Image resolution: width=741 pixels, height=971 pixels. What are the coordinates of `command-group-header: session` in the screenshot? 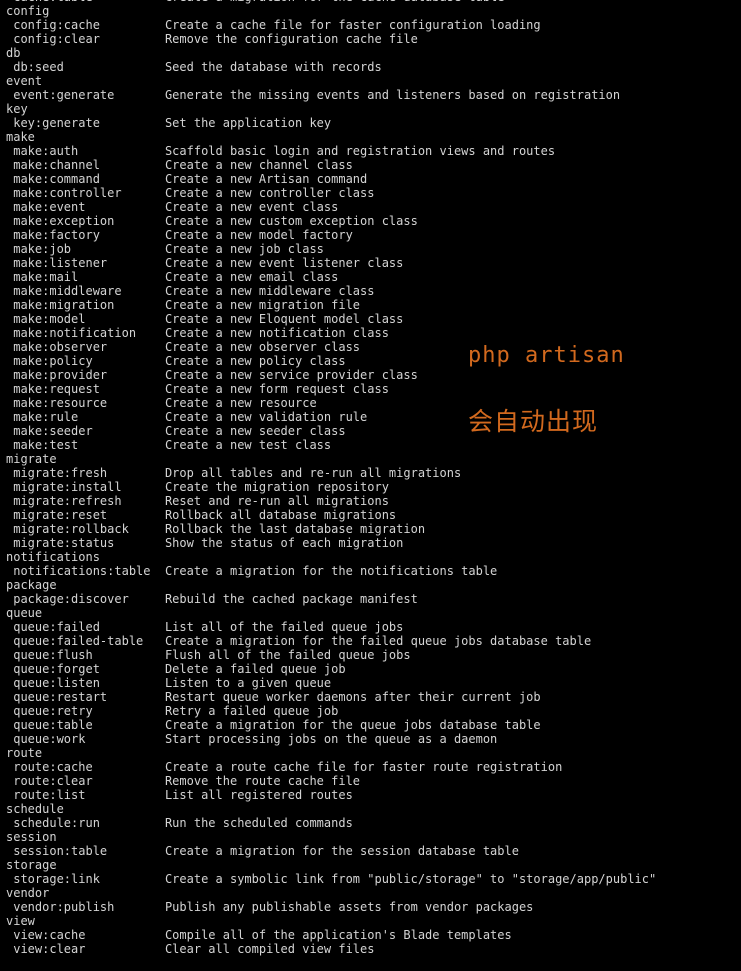 It's located at (31, 837).